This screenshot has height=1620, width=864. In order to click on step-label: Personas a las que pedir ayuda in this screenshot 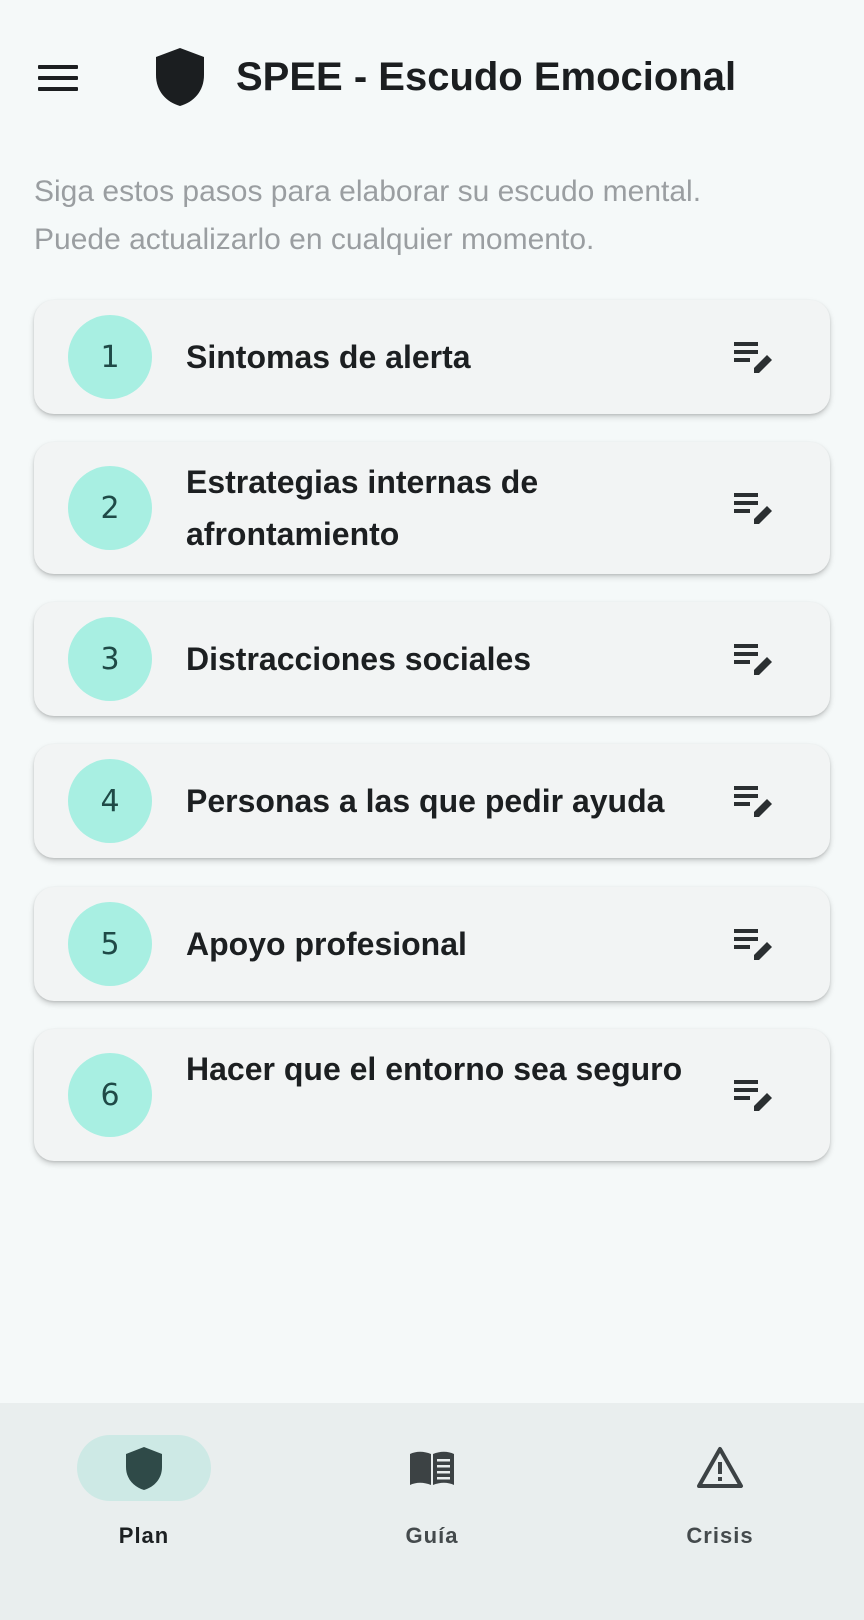, I will do `click(425, 801)`.